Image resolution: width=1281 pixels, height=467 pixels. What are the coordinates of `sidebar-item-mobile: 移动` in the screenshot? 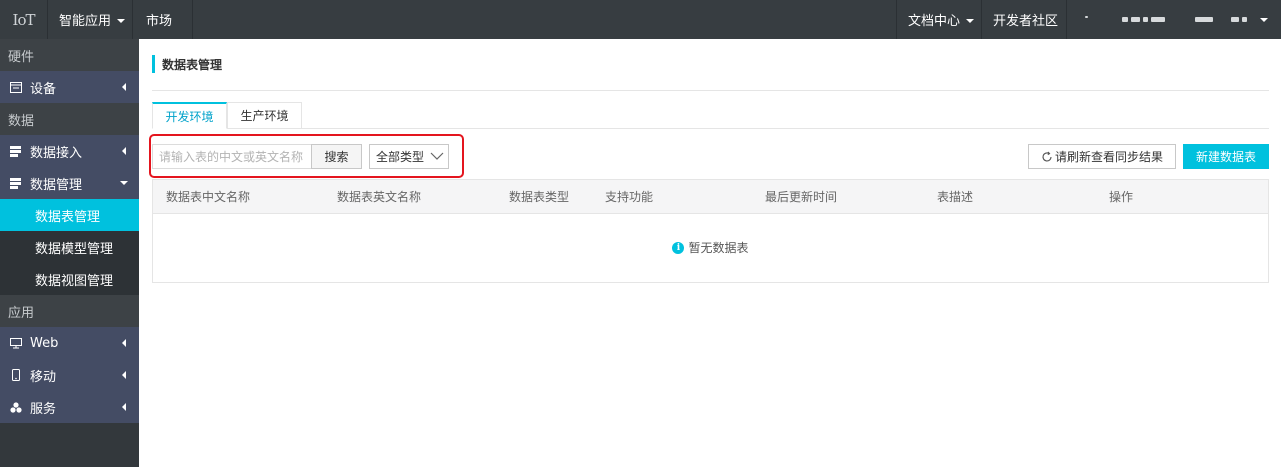 It's located at (69, 375).